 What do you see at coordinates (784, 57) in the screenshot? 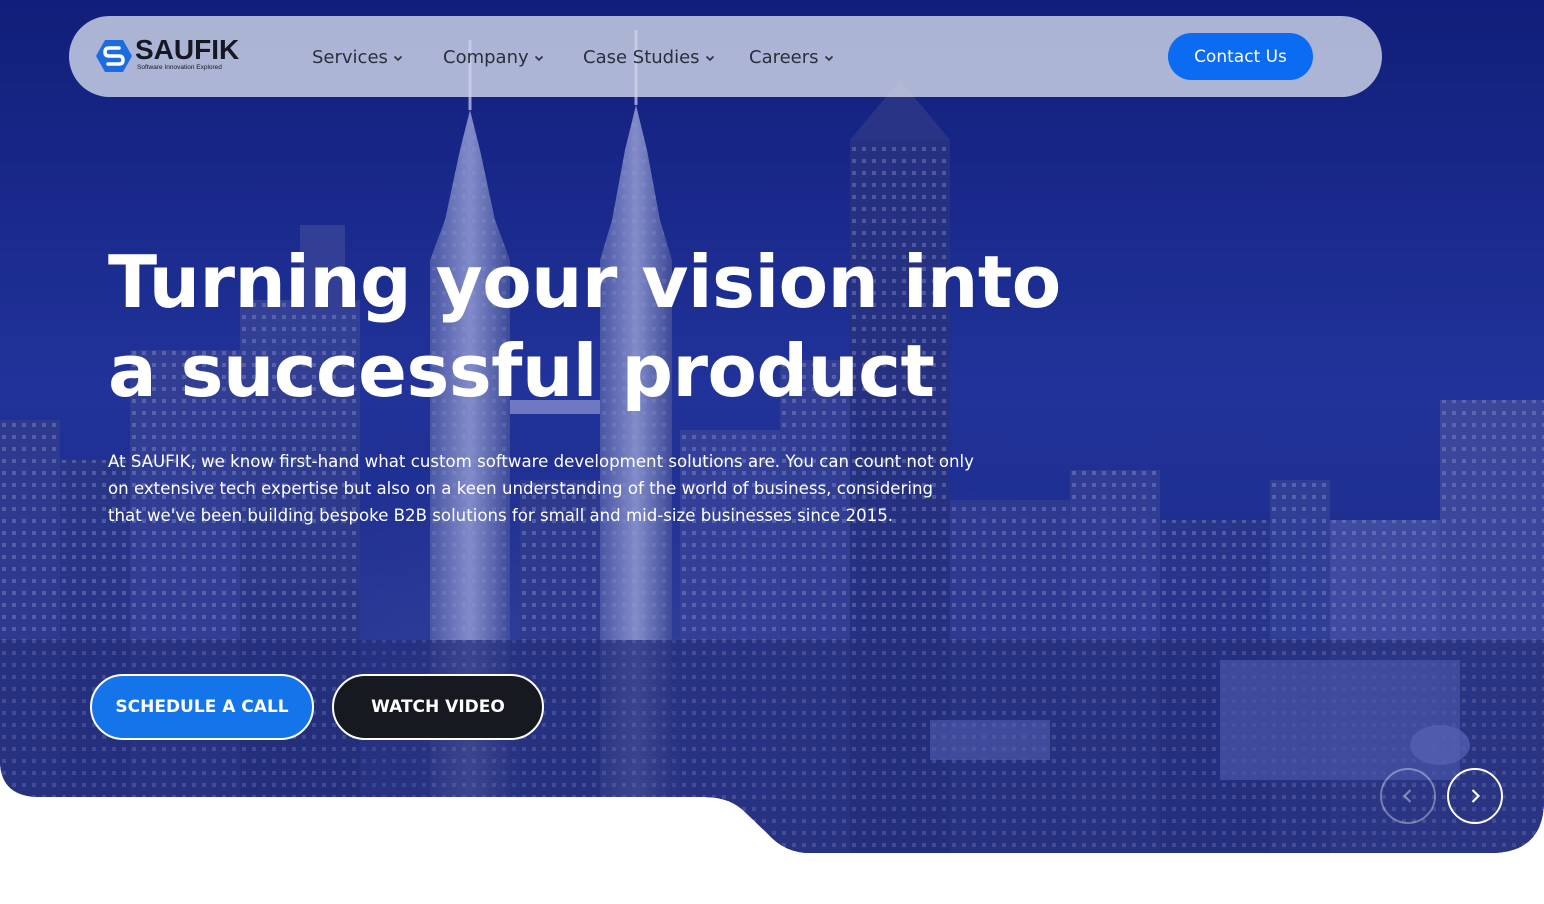
I see `nav-item-label: Careers` at bounding box center [784, 57].